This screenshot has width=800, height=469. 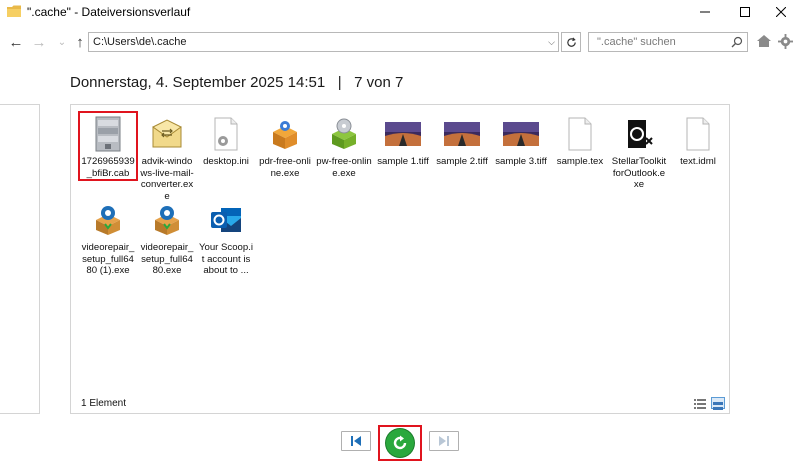 What do you see at coordinates (639, 173) in the screenshot?
I see `file-name: StellarToolkitforOutlook.exe` at bounding box center [639, 173].